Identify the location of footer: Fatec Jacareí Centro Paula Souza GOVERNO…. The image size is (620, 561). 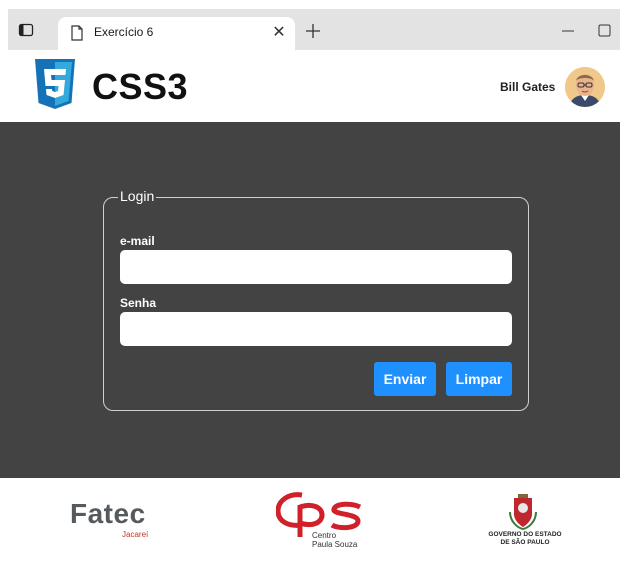
(310, 519).